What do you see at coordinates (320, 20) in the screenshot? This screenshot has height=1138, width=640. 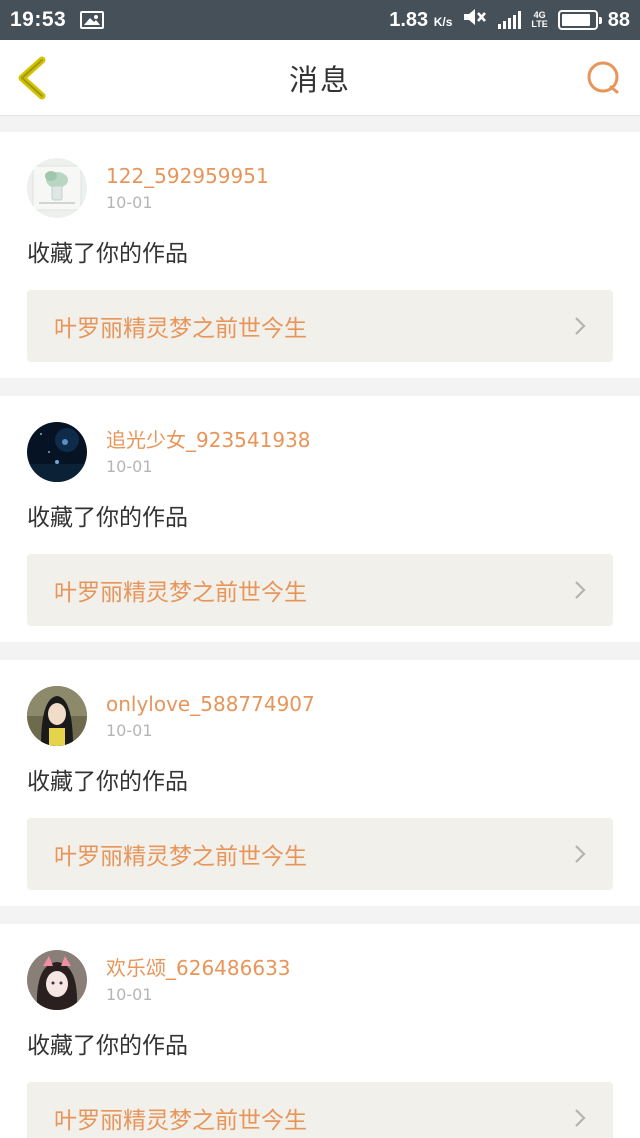 I see `status-bar: 19:53 1.83 K/s 4G LTE 88` at bounding box center [320, 20].